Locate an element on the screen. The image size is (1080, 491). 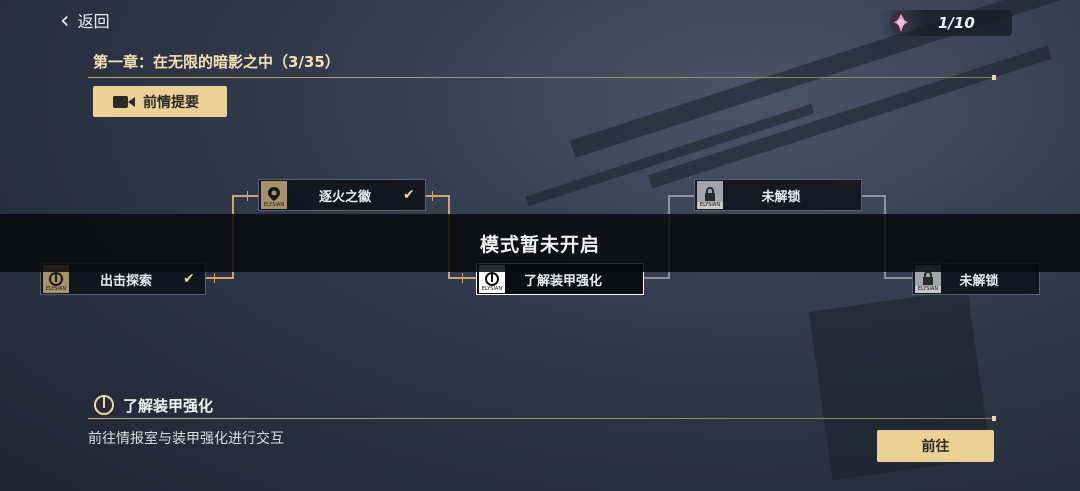
progress-counter: 1/10 is located at coordinates (946, 23).